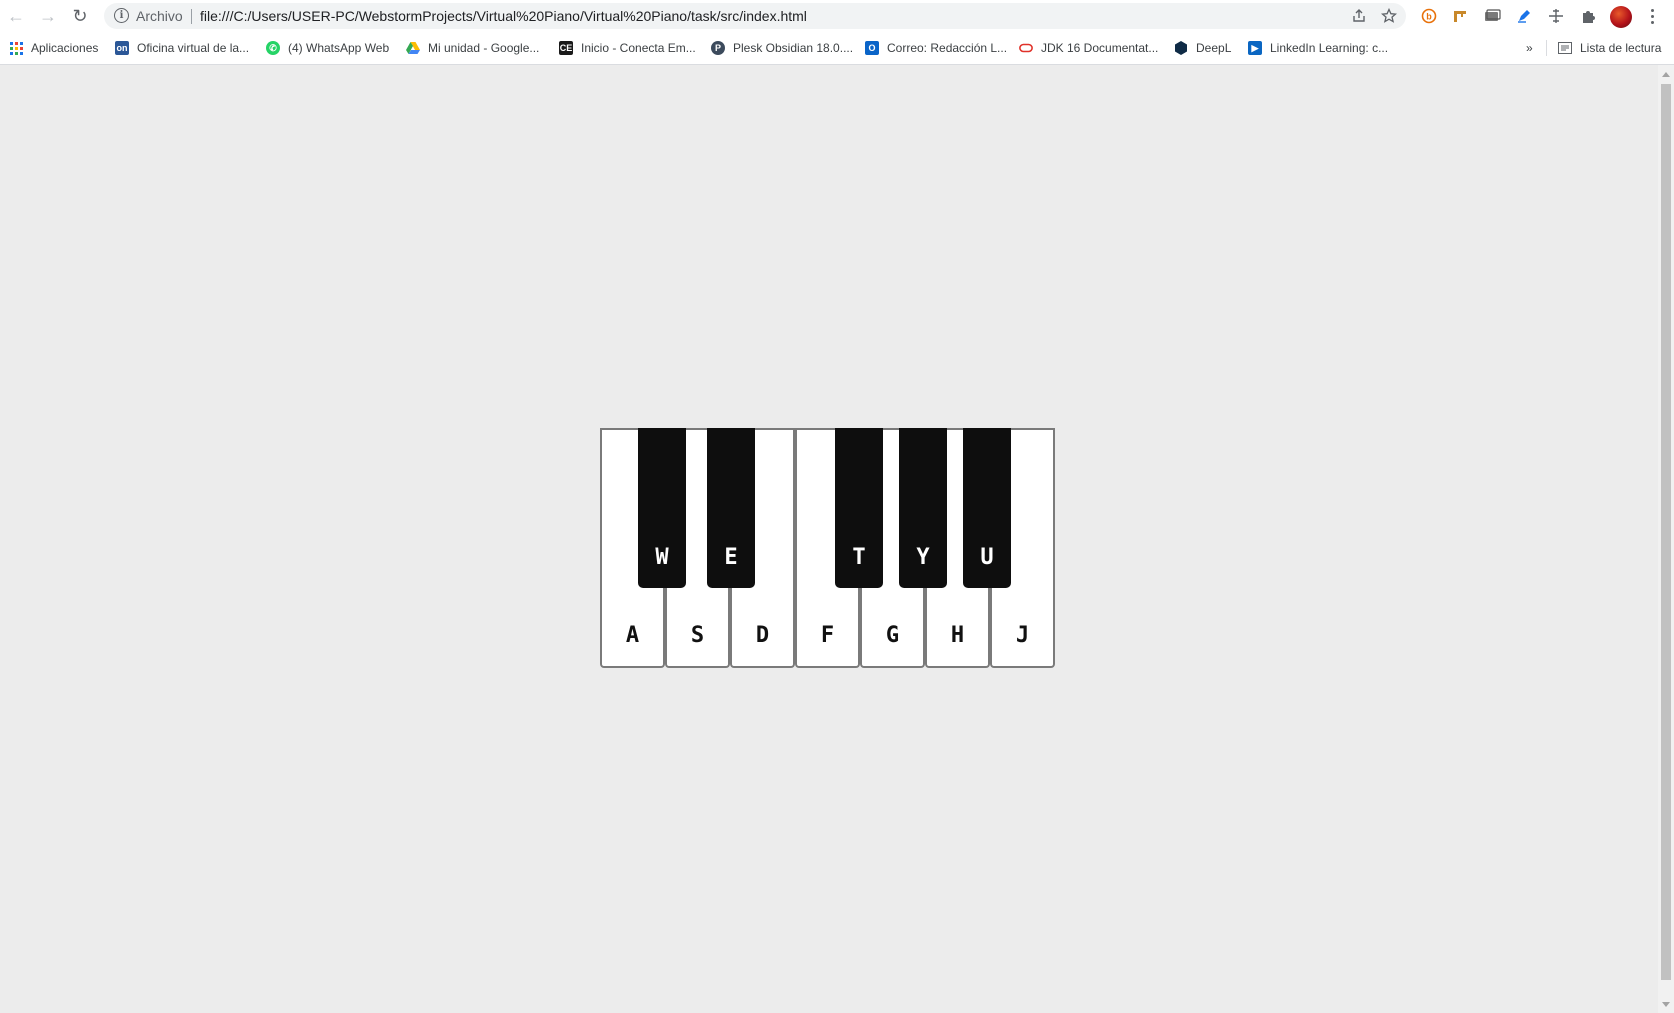 The image size is (1674, 1013). I want to click on back-button: ←, so click(16, 16).